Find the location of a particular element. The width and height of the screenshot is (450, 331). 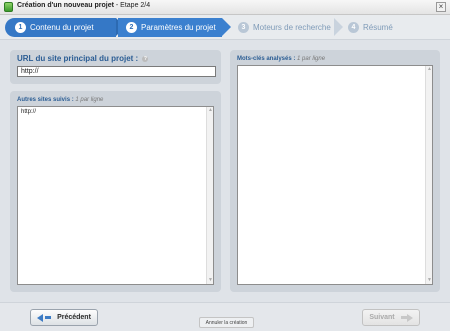

help-icon: ? is located at coordinates (145, 58).